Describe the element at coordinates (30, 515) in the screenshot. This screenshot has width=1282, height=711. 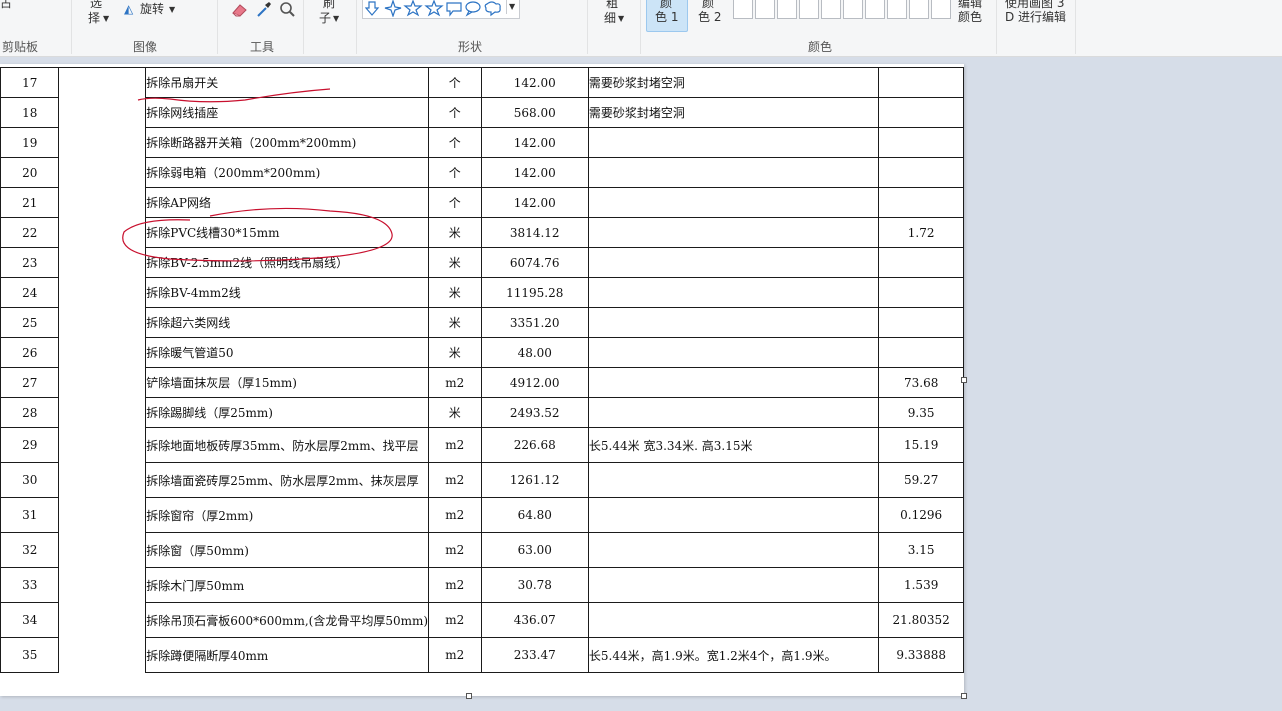
I see `row-number-cell: 31` at that location.